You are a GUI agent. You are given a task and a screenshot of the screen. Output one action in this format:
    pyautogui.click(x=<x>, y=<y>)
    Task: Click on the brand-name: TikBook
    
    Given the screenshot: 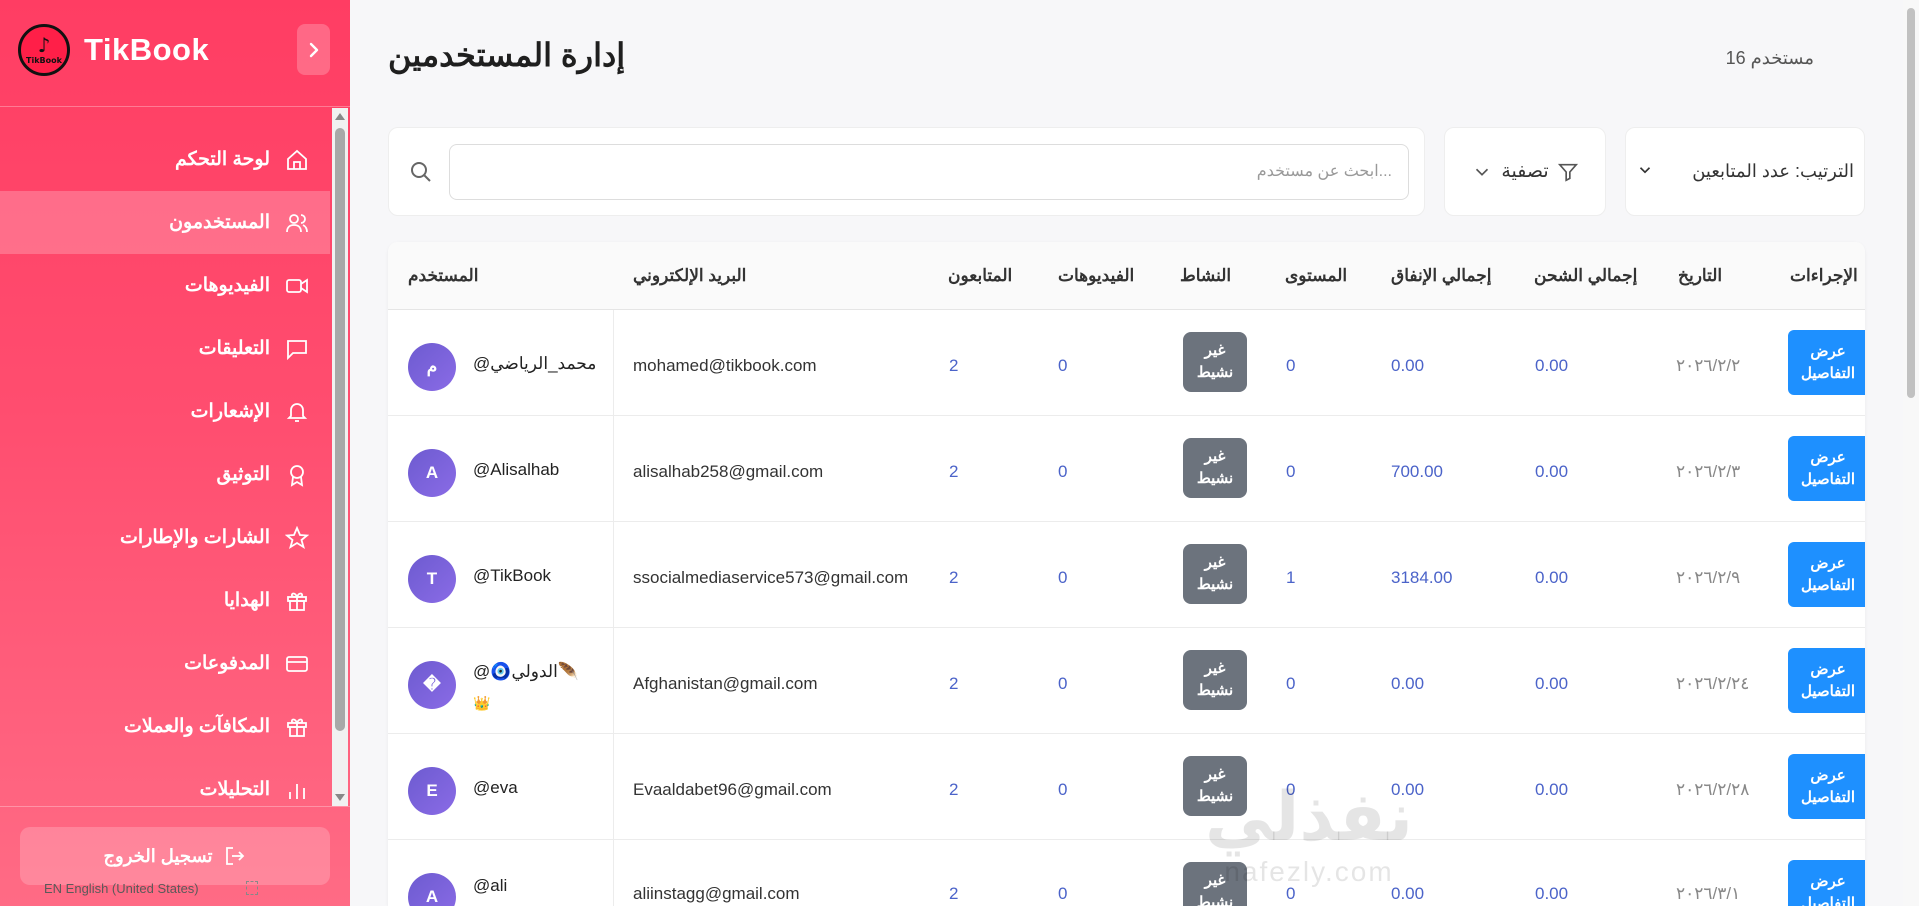 What is the action you would take?
    pyautogui.click(x=147, y=49)
    